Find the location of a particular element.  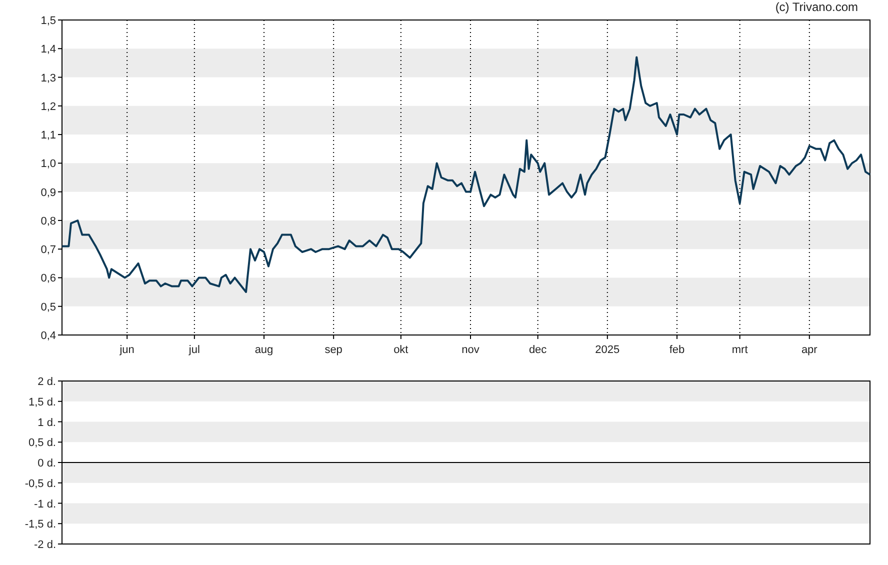

axis-label: okt is located at coordinates (401, 350).